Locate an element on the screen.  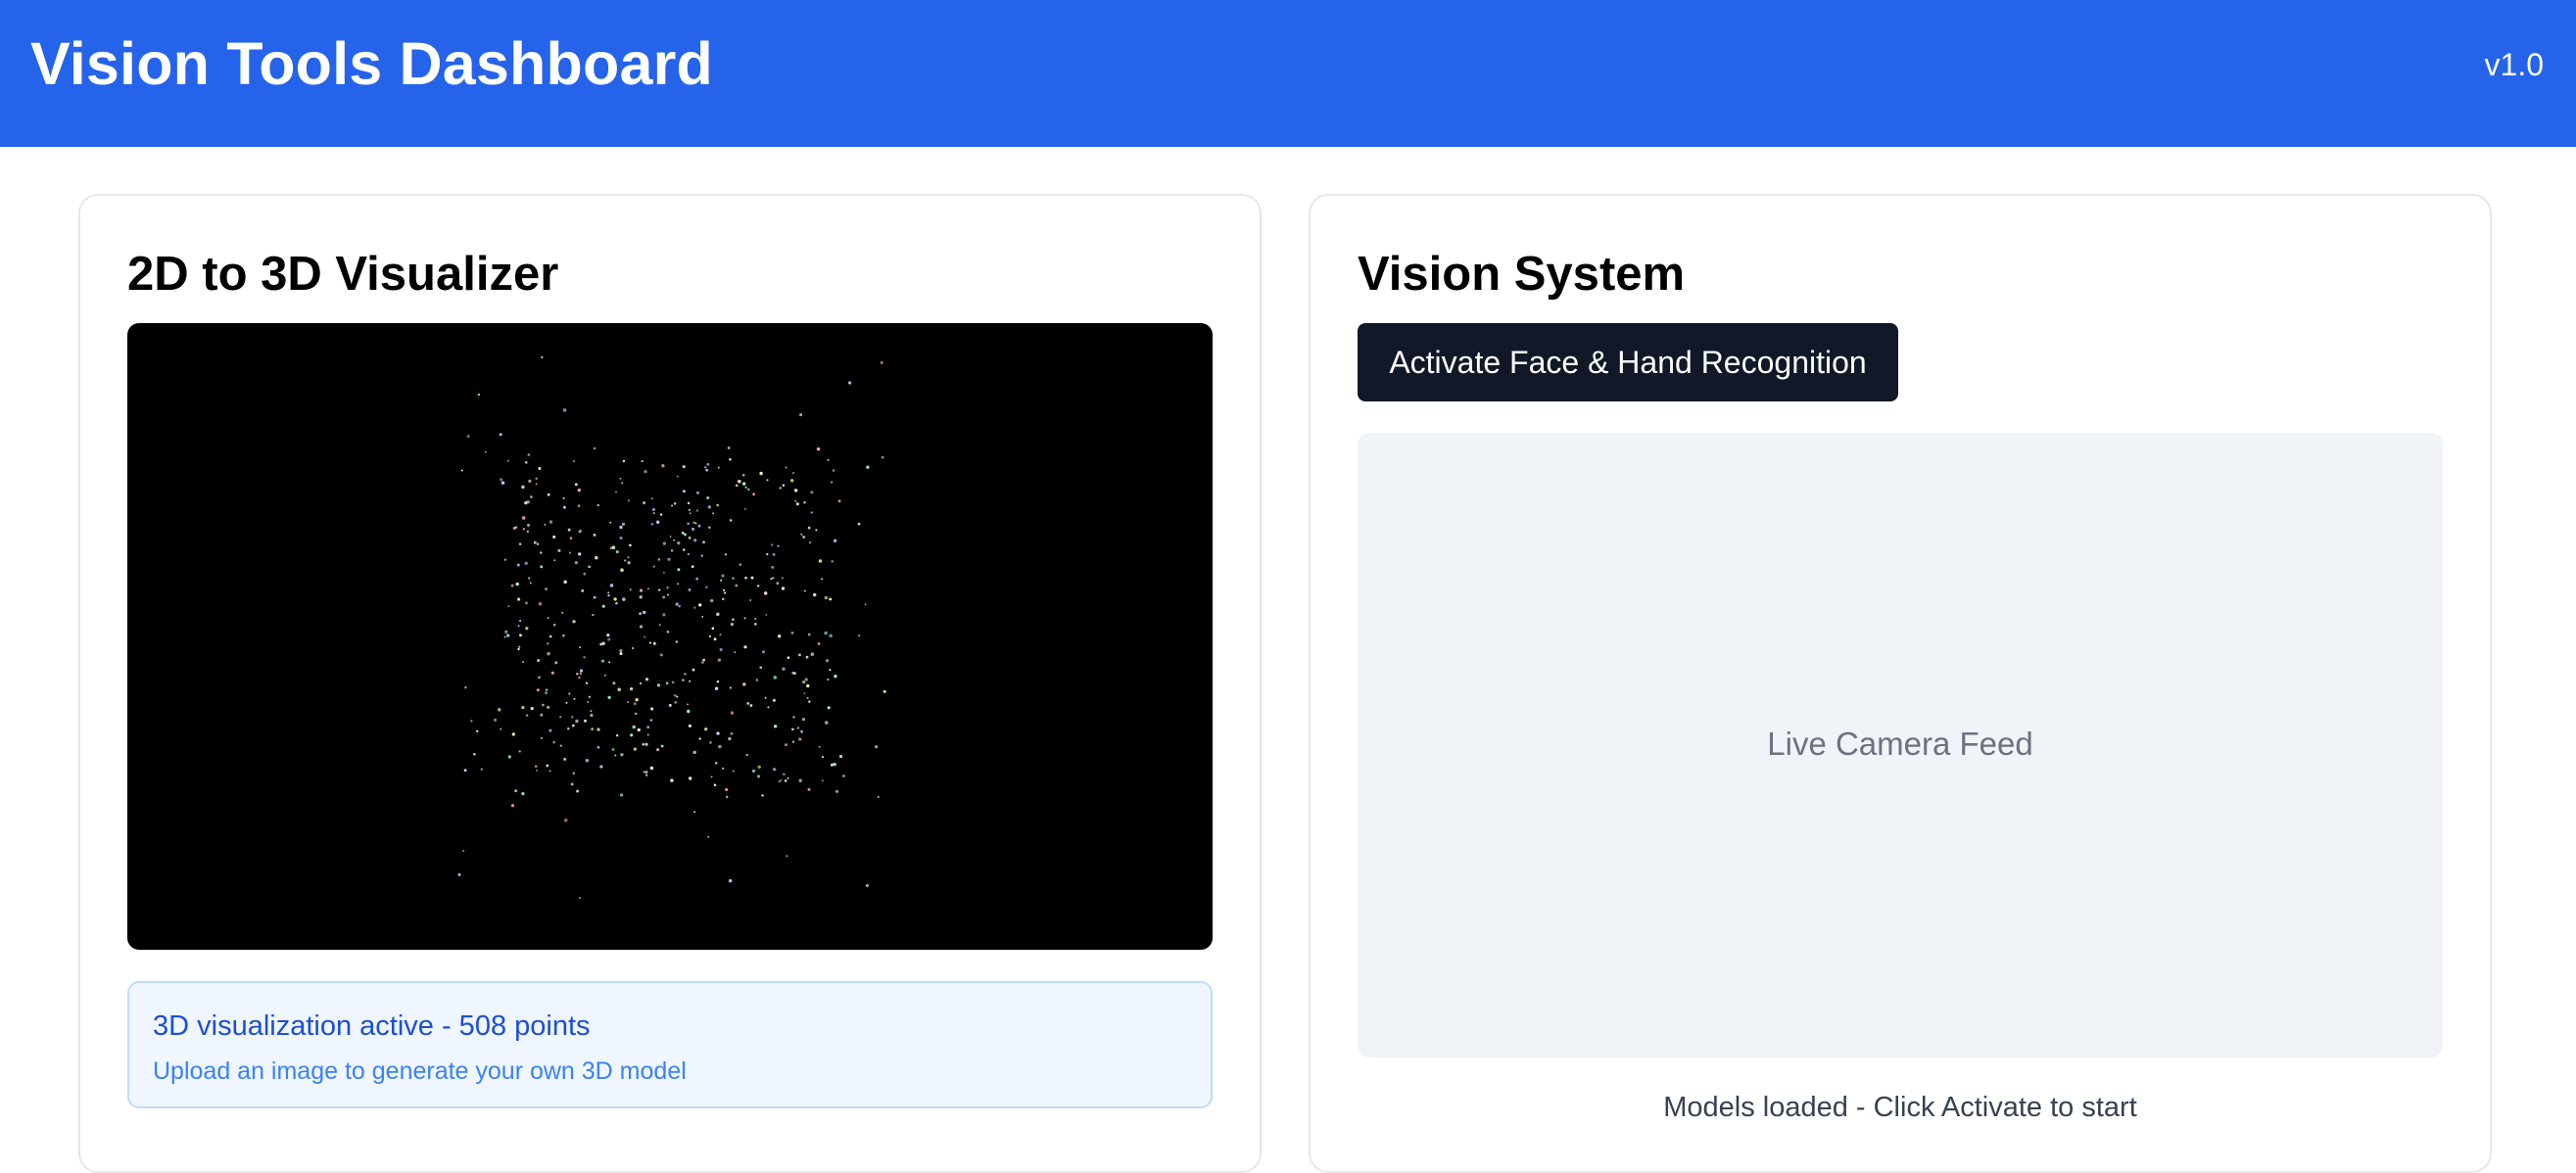
app-title: Vision Tools Dashboard is located at coordinates (372, 64).